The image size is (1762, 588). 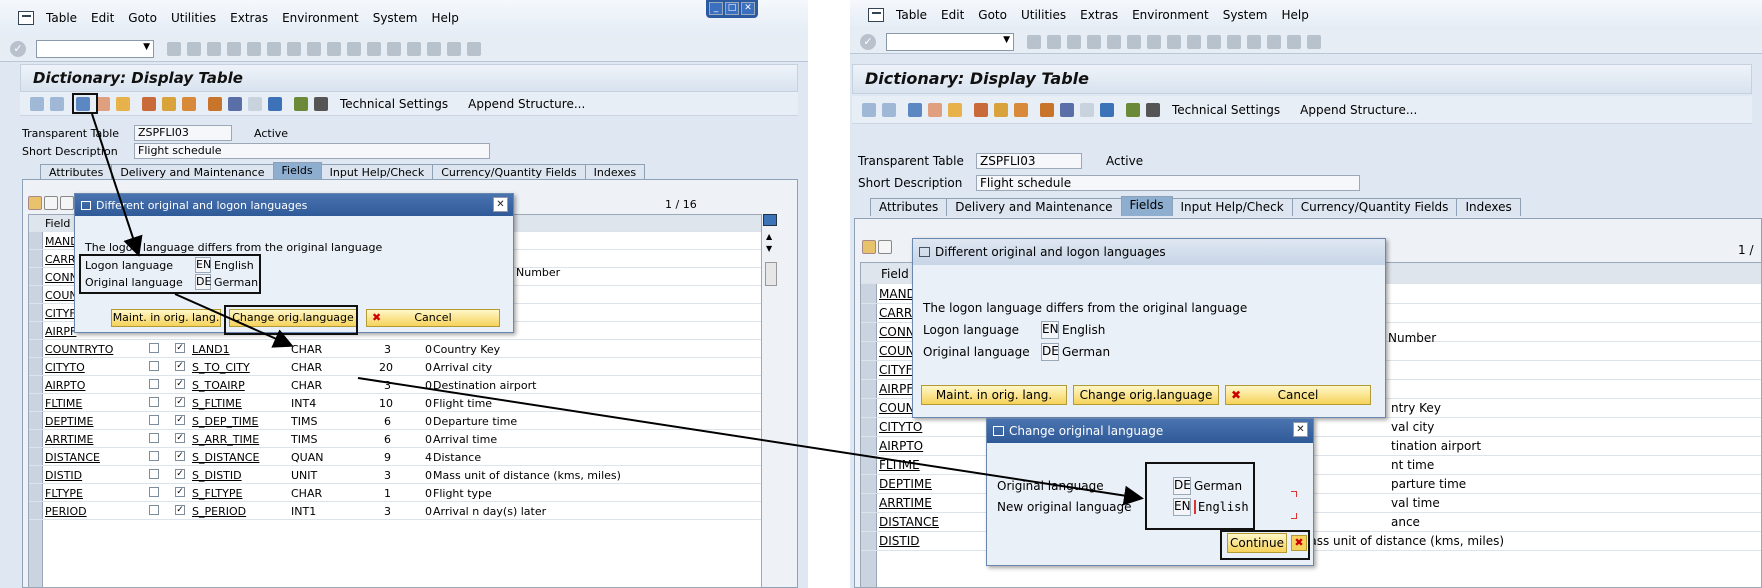 I want to click on arrow-lang-to-change, so click(x=234, y=320).